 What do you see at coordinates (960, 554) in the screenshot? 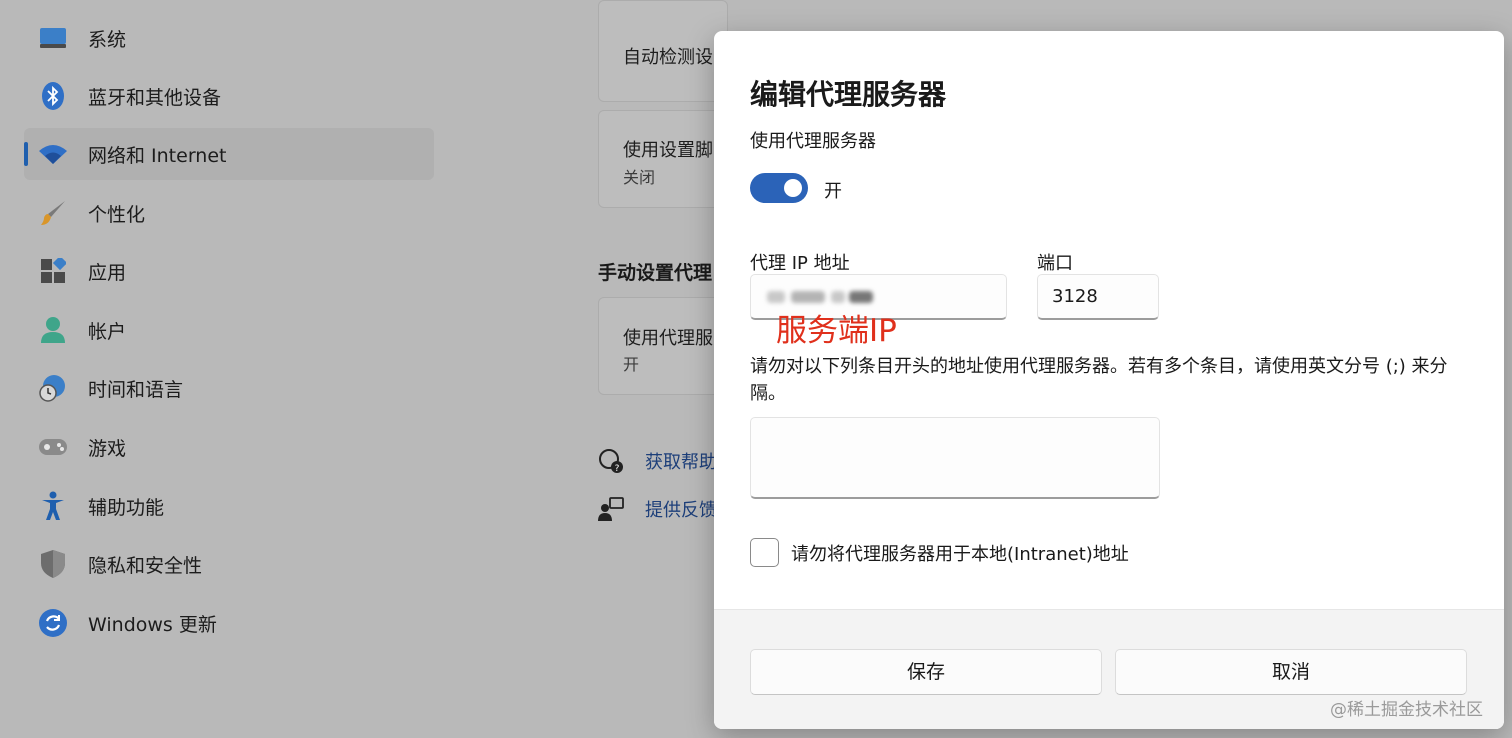
I see `local-address-label: 请勿将代理服务器用于本地(Intranet)地址` at bounding box center [960, 554].